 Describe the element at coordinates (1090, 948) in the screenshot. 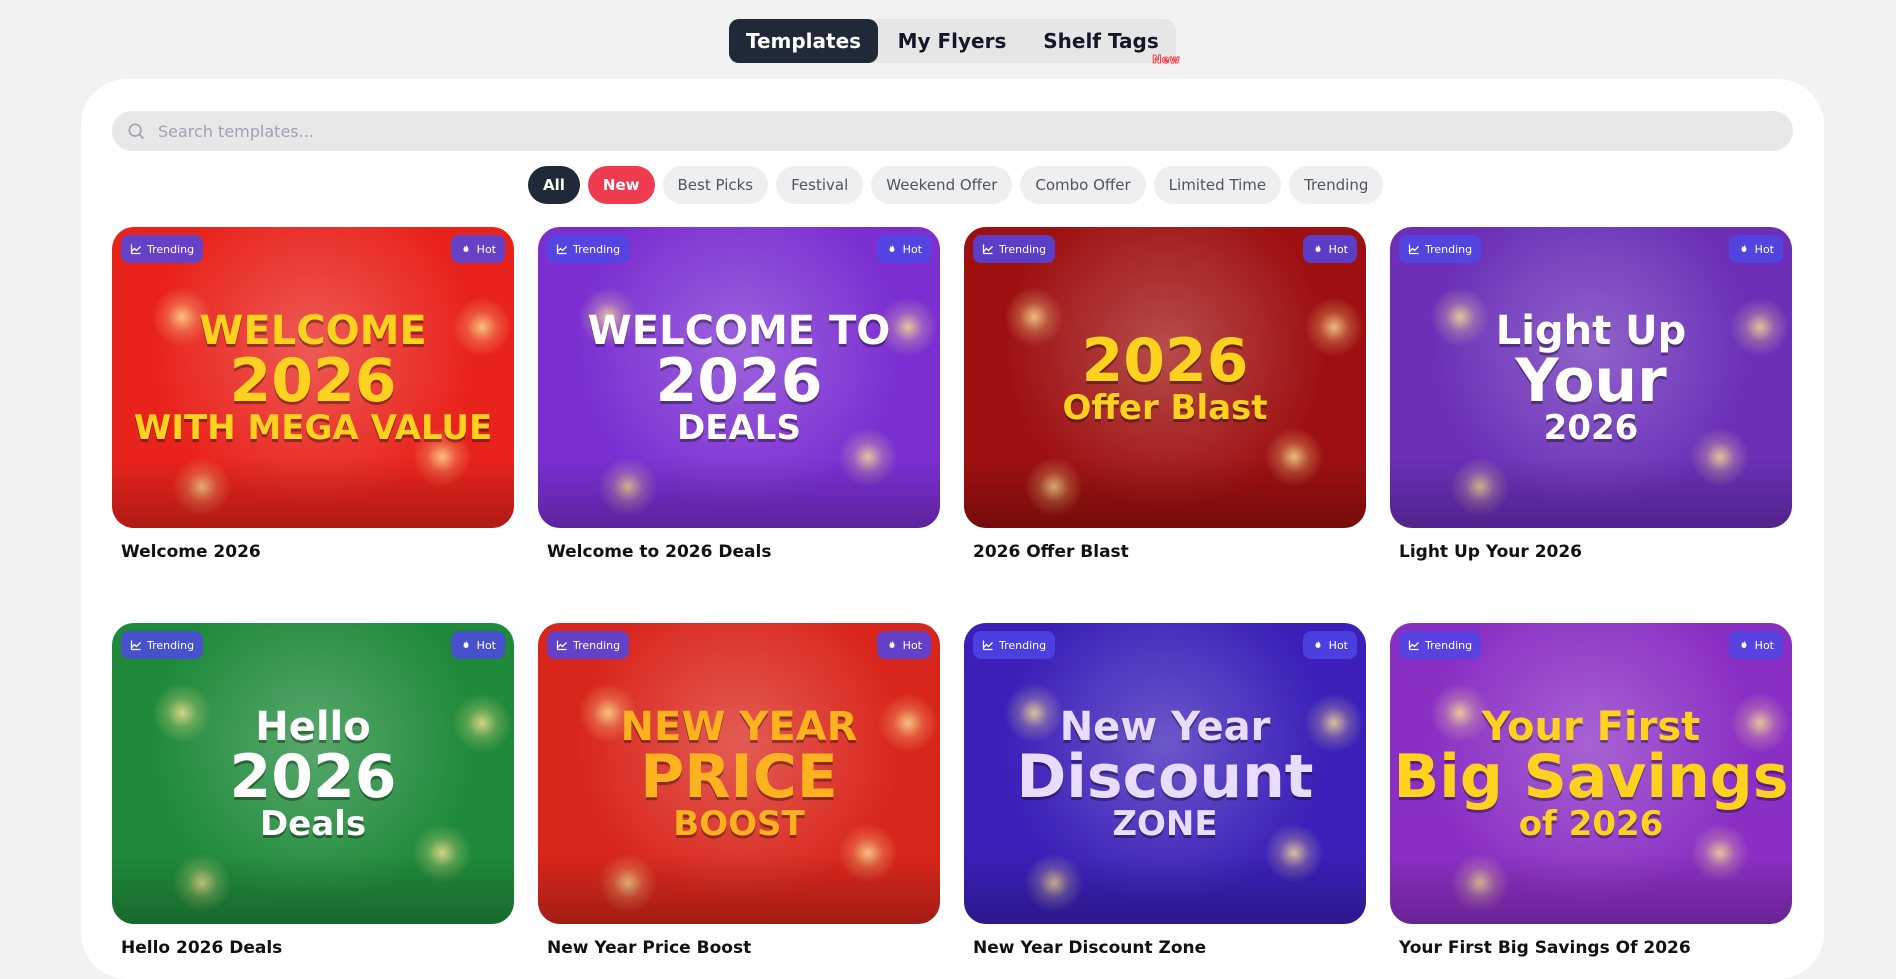

I see `template-title: New Year Discount Zone` at that location.